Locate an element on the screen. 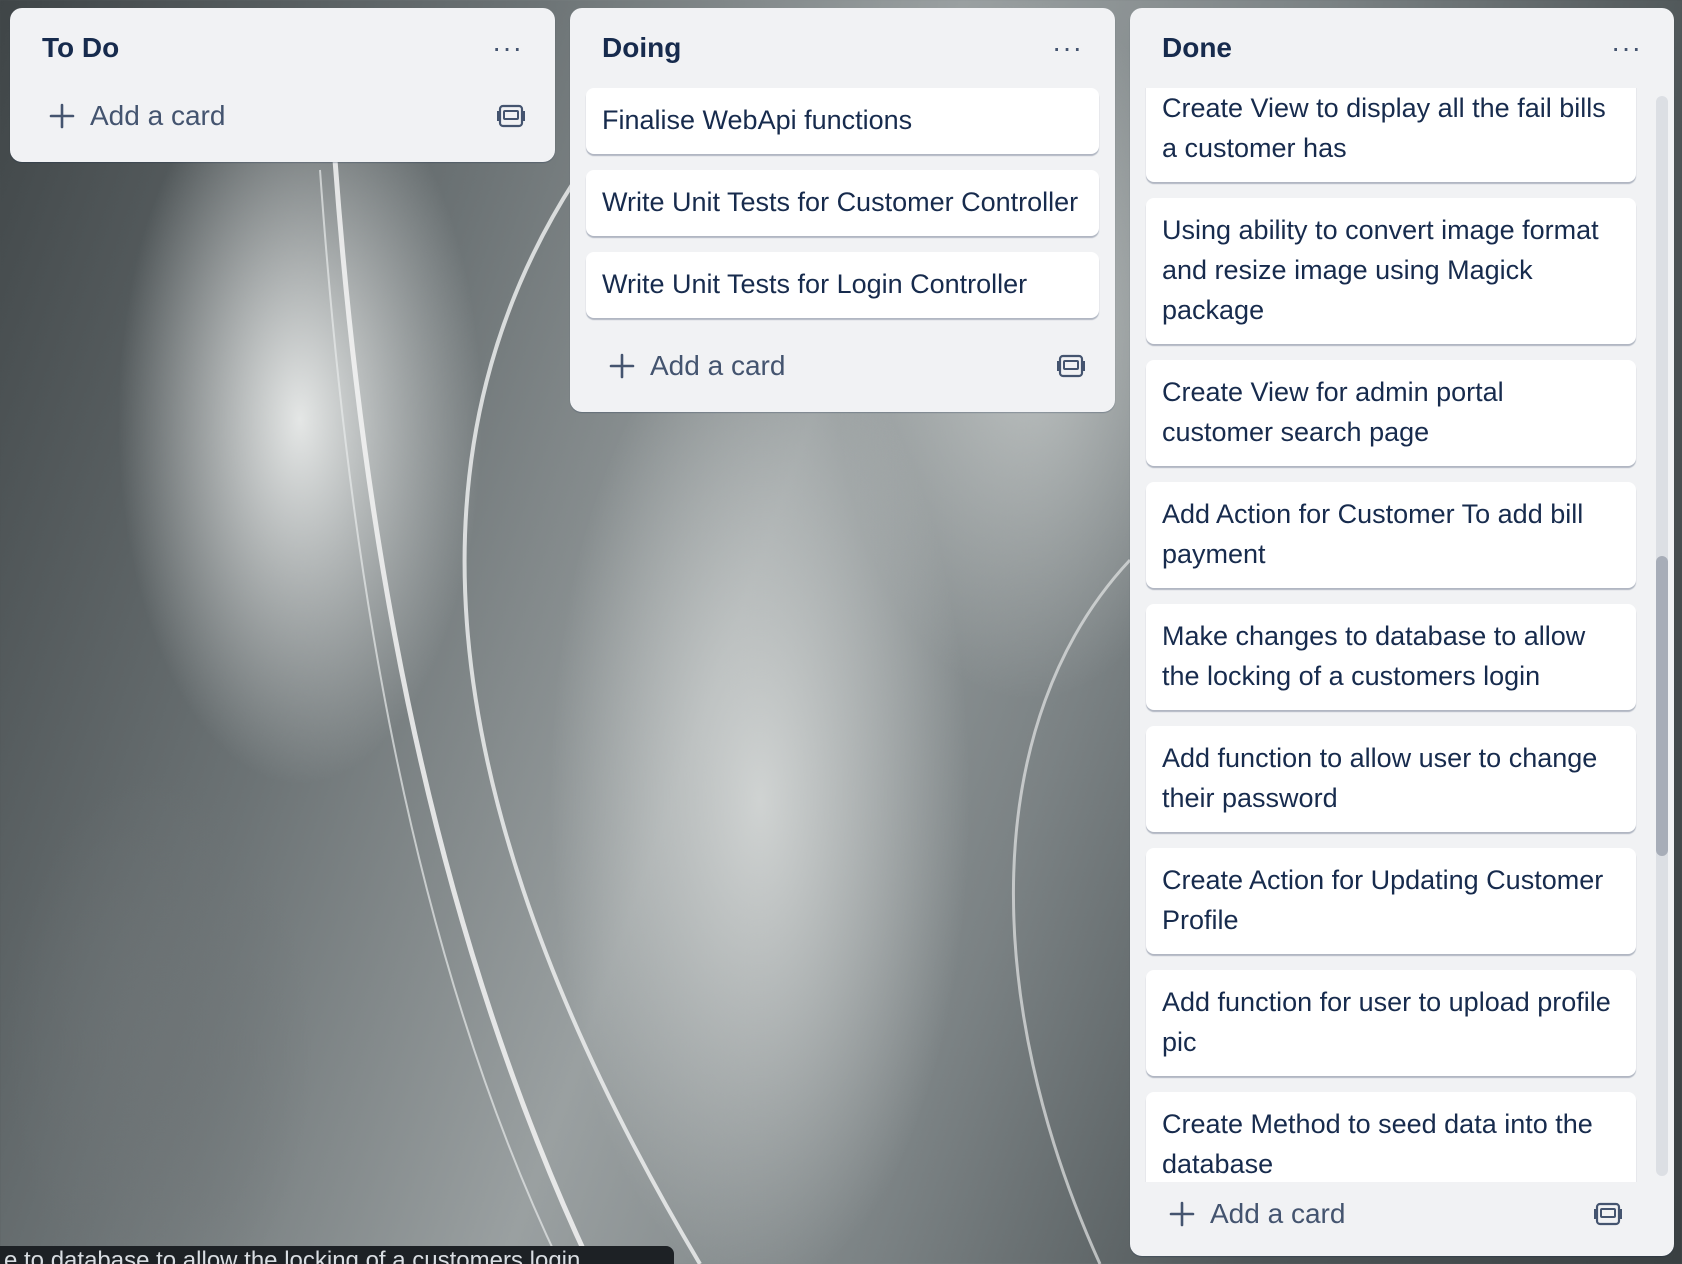  card: Write Unit Tests for Customer Controller is located at coordinates (842, 203).